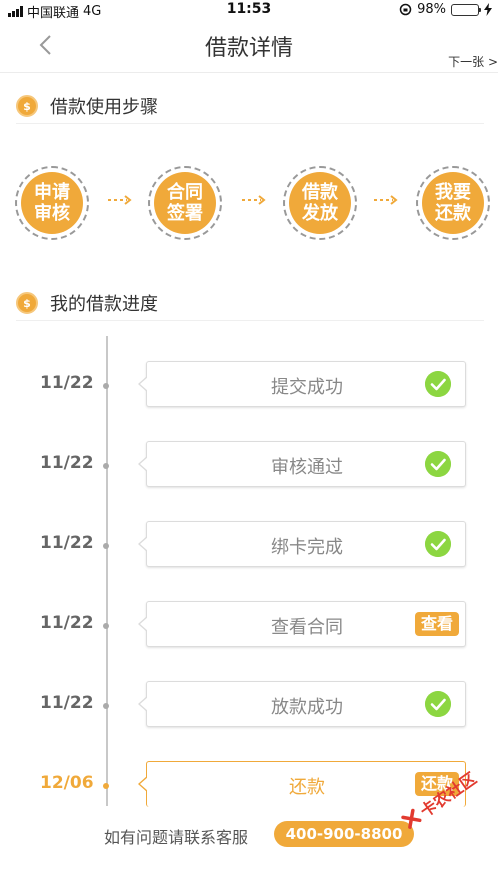 The height and width of the screenshot is (875, 498). I want to click on progress-section-title: 我的借款进度, so click(104, 304).